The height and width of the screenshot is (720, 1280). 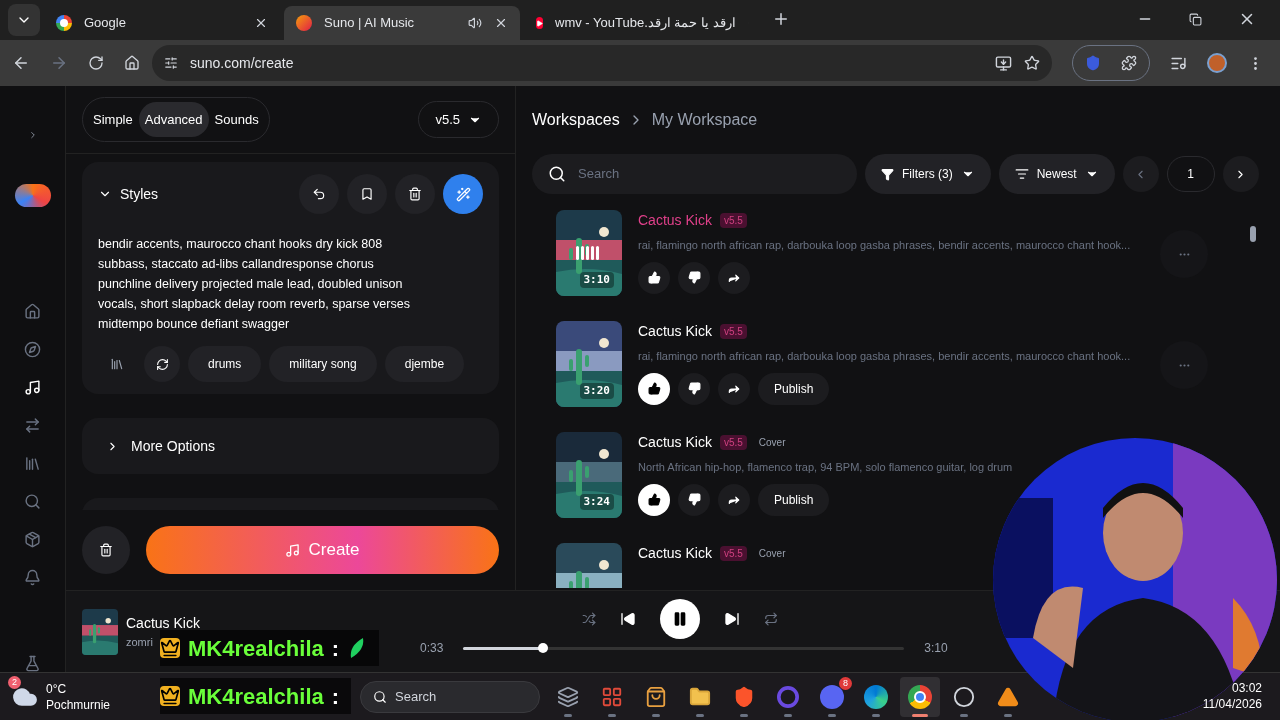 I want to click on speaker-icon, so click(x=475, y=23).